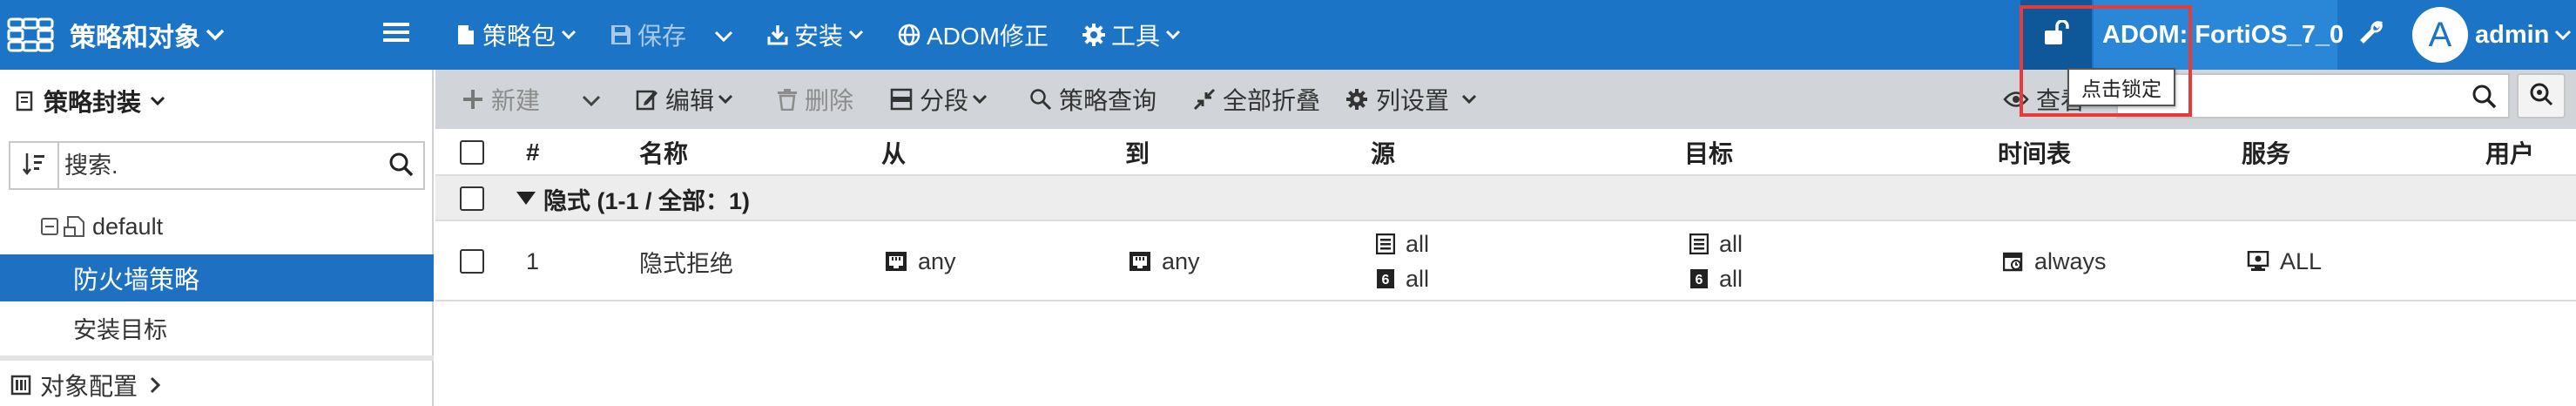 This screenshot has height=406, width=2576. I want to click on column-header: #, so click(533, 152).